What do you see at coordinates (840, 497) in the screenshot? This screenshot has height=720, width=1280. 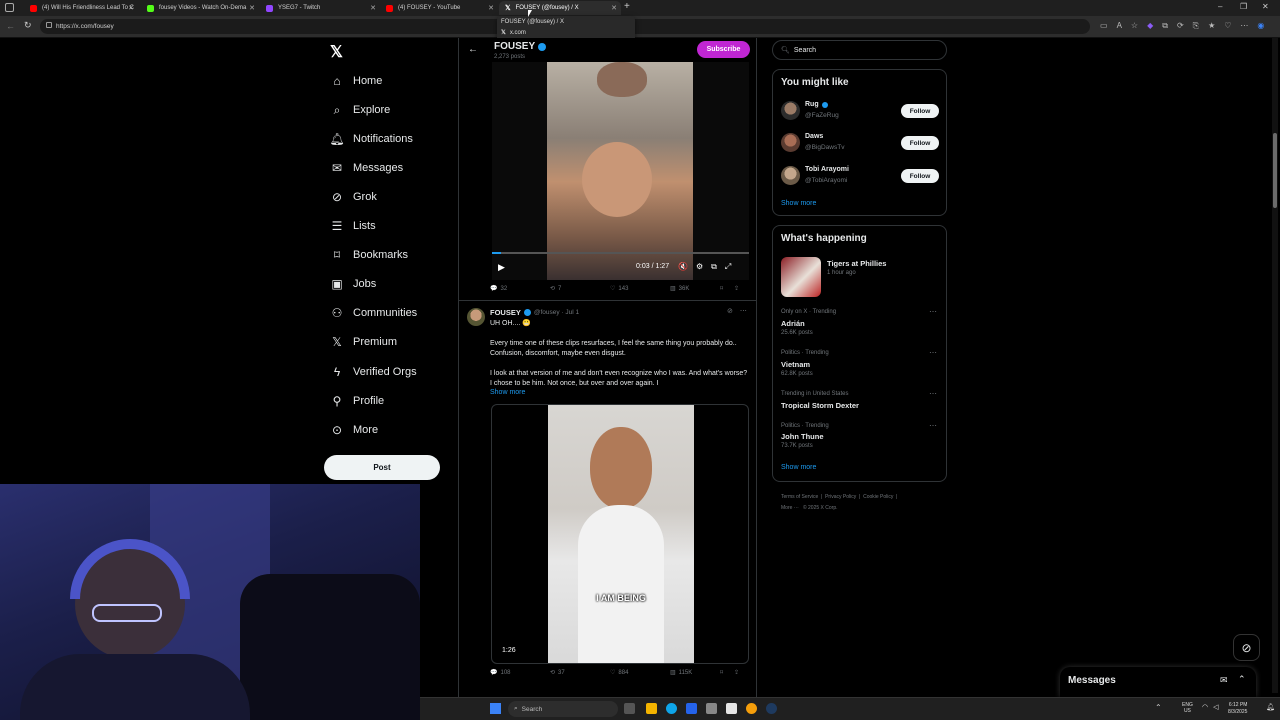 I see `footer-link: Privacy Policy` at bounding box center [840, 497].